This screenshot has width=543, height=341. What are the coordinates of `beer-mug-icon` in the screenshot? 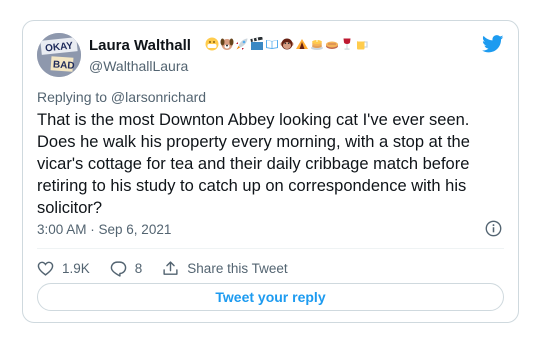 It's located at (362, 44).